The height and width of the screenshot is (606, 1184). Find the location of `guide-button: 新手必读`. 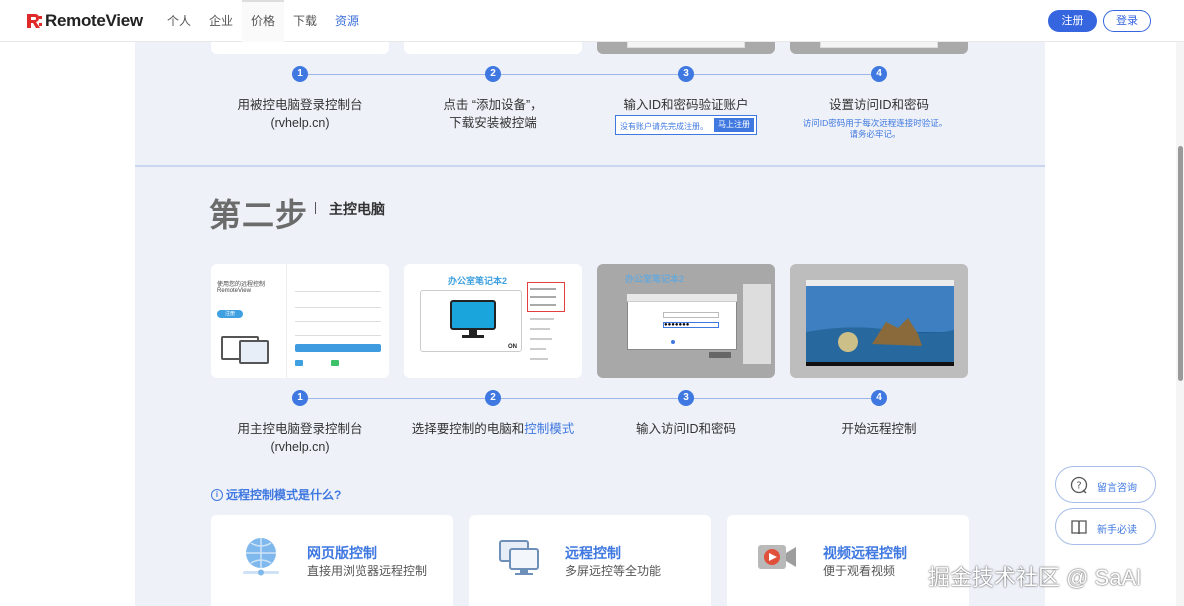

guide-button: 新手必读 is located at coordinates (1105, 526).